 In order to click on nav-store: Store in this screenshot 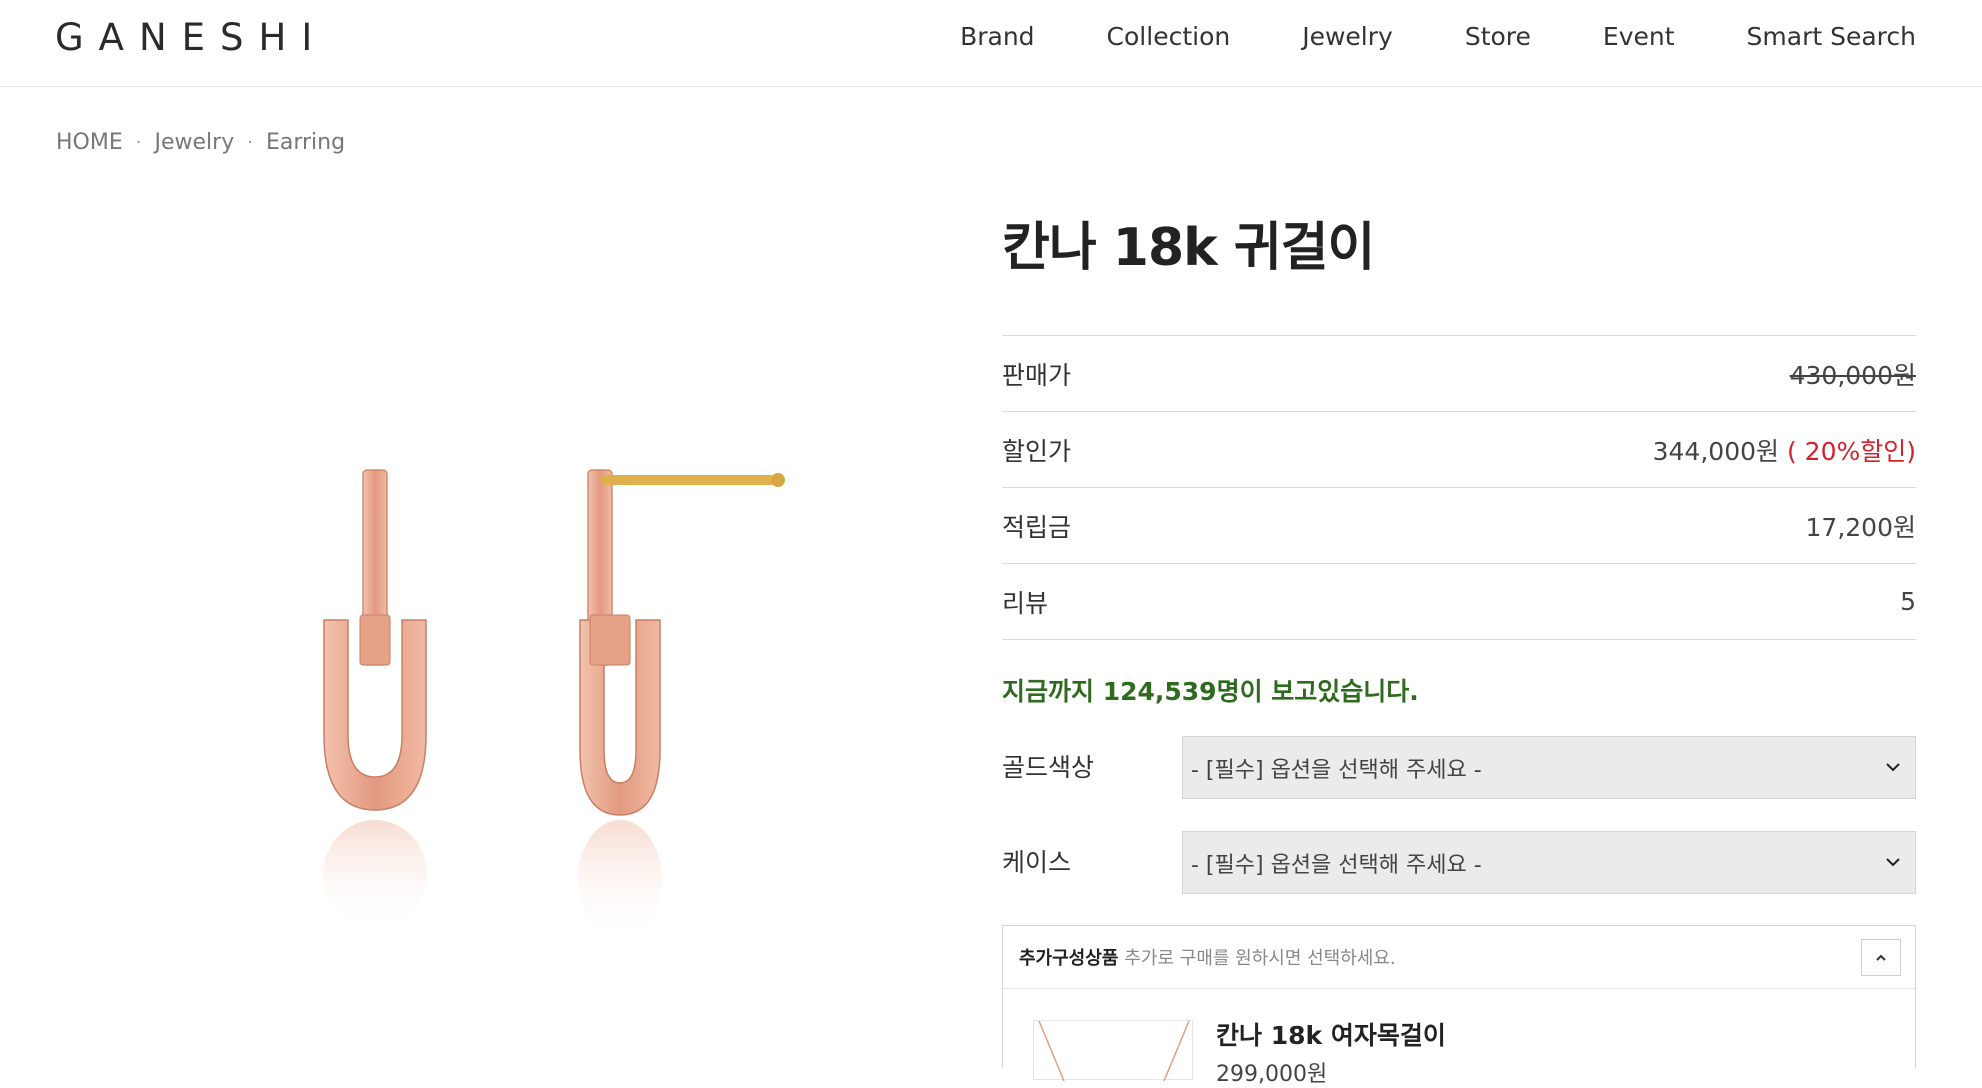, I will do `click(1498, 37)`.